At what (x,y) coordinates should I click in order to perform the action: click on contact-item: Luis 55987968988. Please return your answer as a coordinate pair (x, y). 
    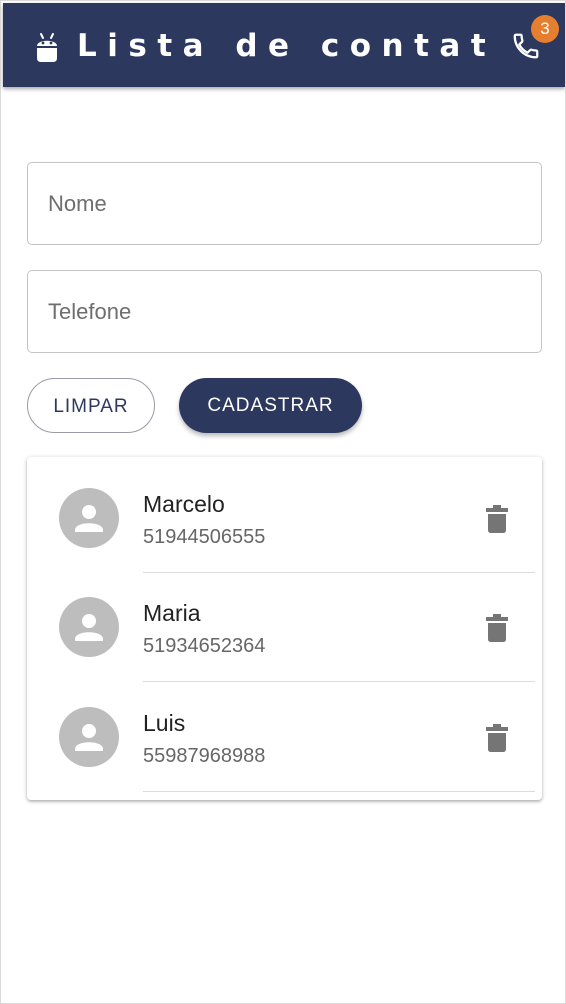
    Looking at the image, I should click on (284, 734).